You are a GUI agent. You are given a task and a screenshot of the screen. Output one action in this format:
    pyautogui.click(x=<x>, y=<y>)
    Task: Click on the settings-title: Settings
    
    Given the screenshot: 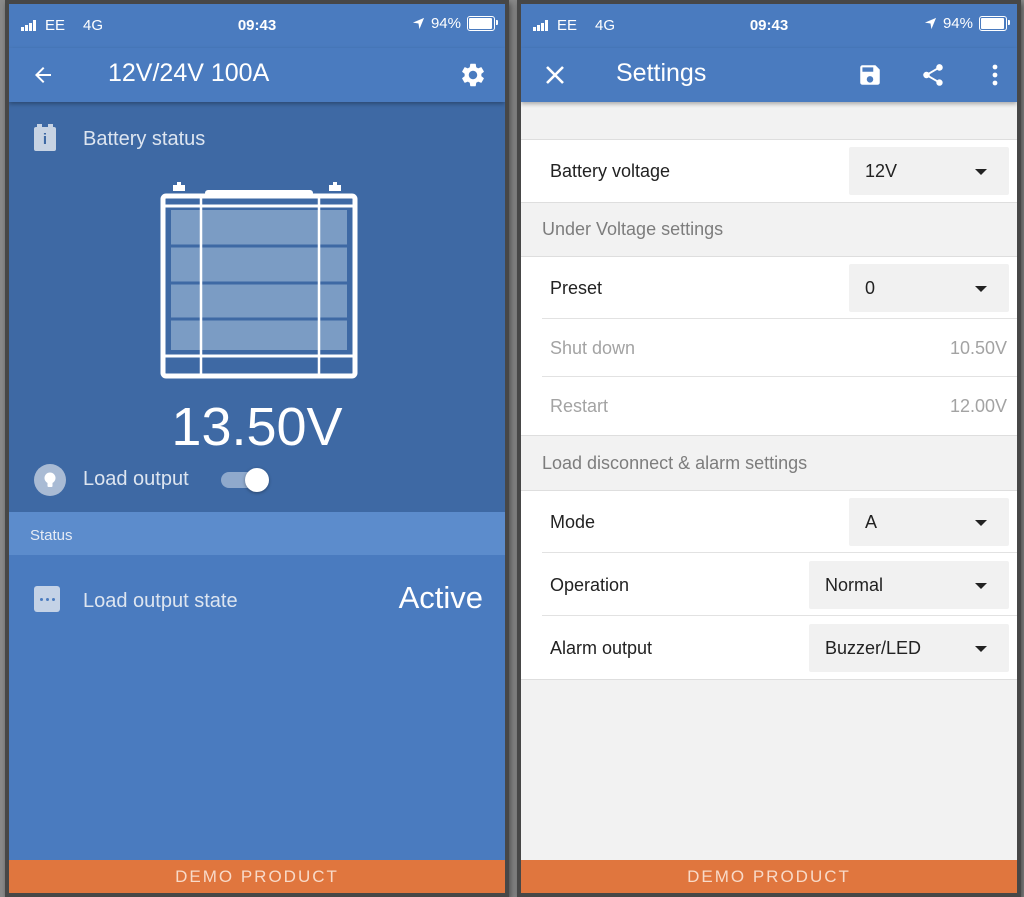 What is the action you would take?
    pyautogui.click(x=661, y=73)
    